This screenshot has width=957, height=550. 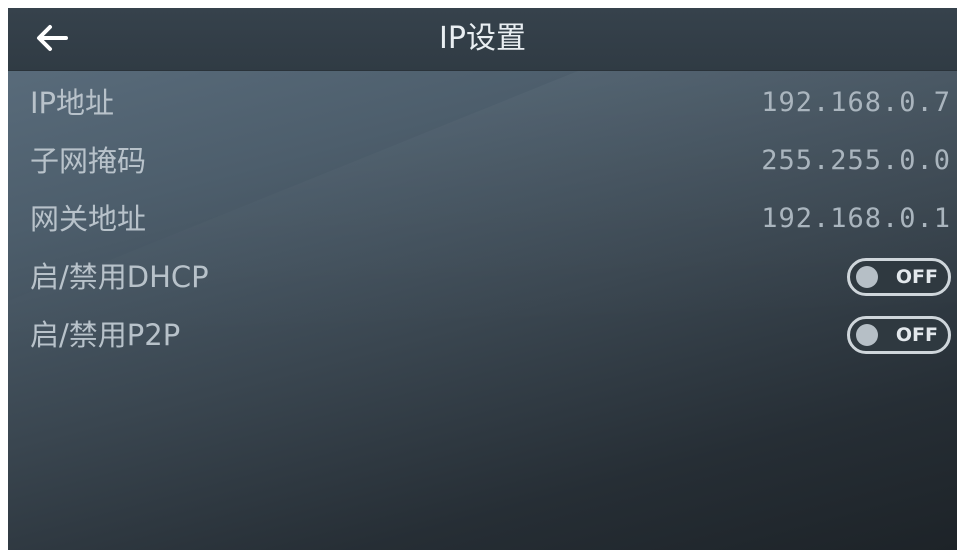 I want to click on p2p-toggle-state: OFF, so click(x=916, y=335).